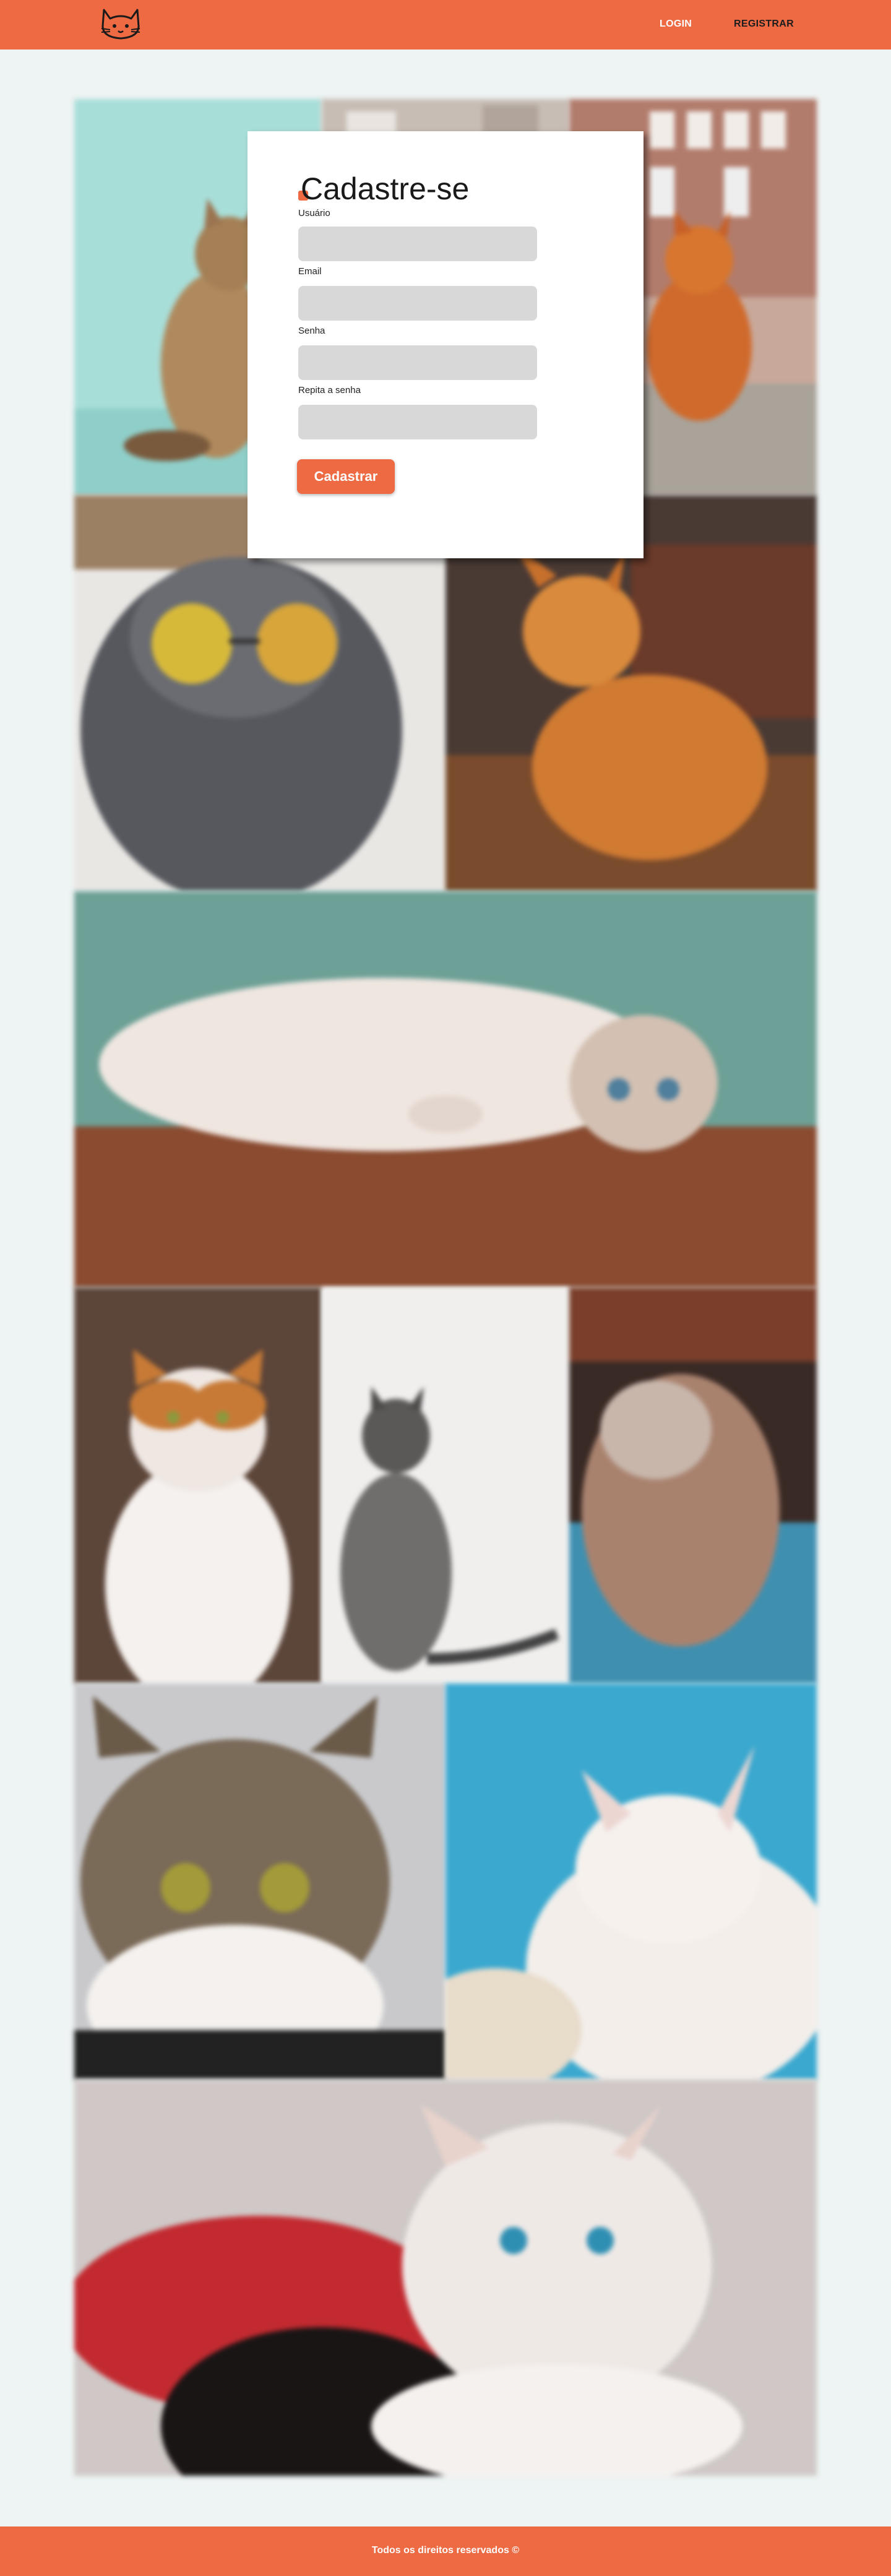  What do you see at coordinates (385, 188) in the screenshot?
I see `register-title: Cadastre-se` at bounding box center [385, 188].